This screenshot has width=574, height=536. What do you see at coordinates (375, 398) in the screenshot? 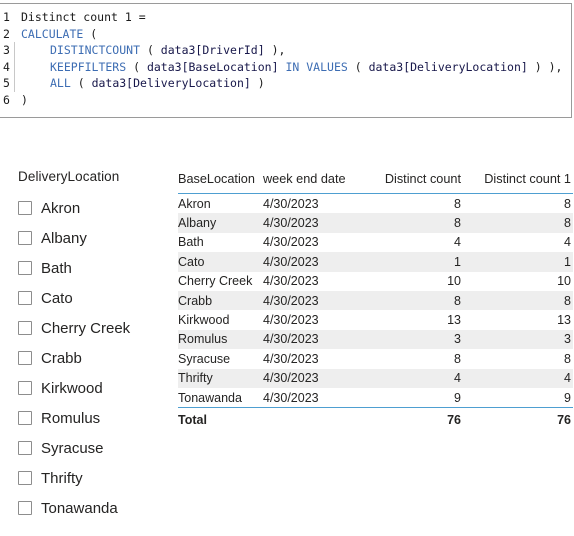
I see `table-row: Tonawanda 4/30/2023 9 9` at bounding box center [375, 398].